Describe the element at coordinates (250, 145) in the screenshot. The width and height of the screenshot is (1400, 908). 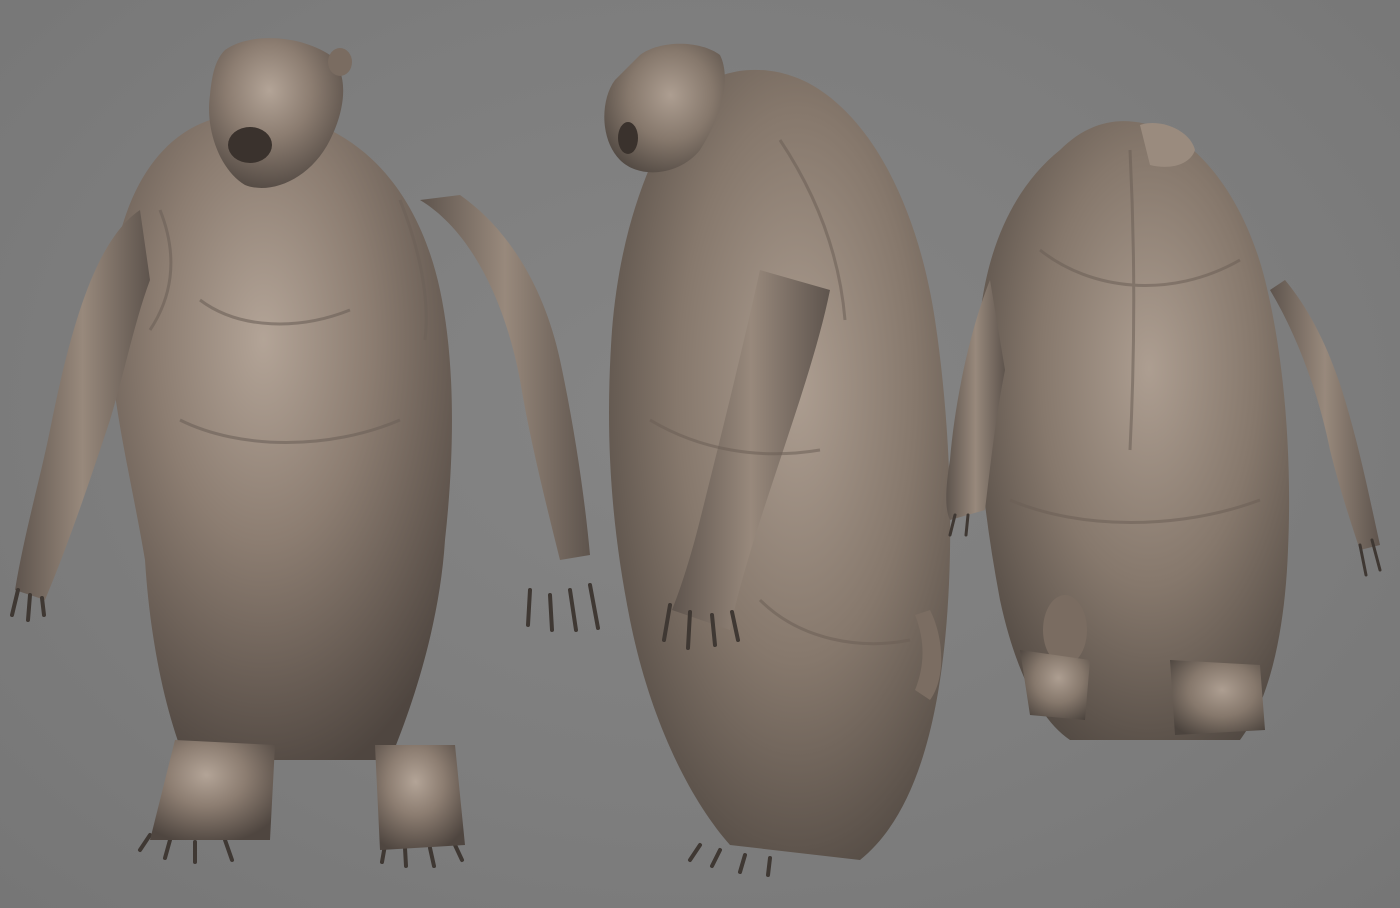
I see `front-mouth` at that location.